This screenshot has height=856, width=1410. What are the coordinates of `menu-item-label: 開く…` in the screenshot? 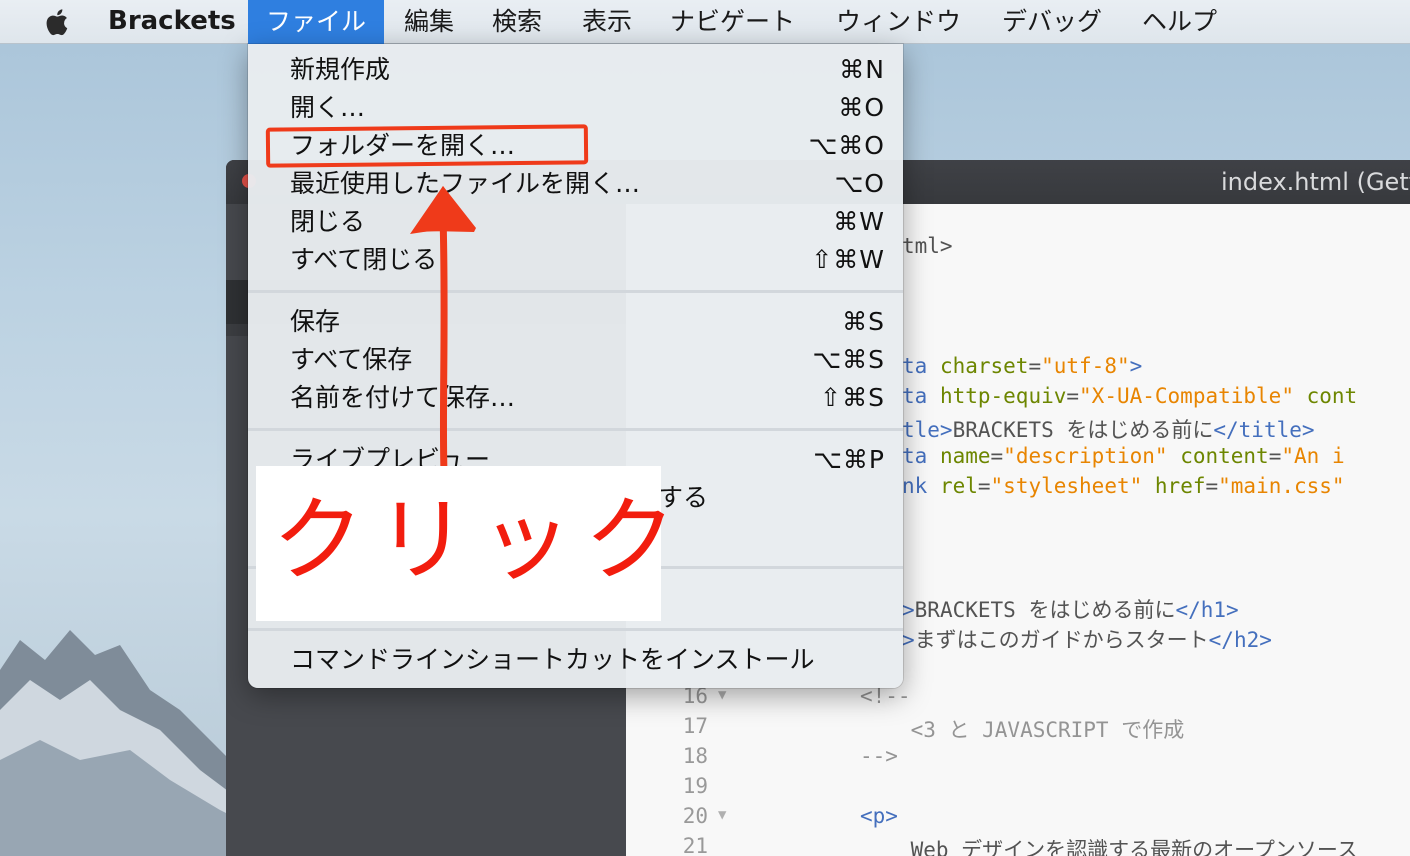 It's located at (328, 107).